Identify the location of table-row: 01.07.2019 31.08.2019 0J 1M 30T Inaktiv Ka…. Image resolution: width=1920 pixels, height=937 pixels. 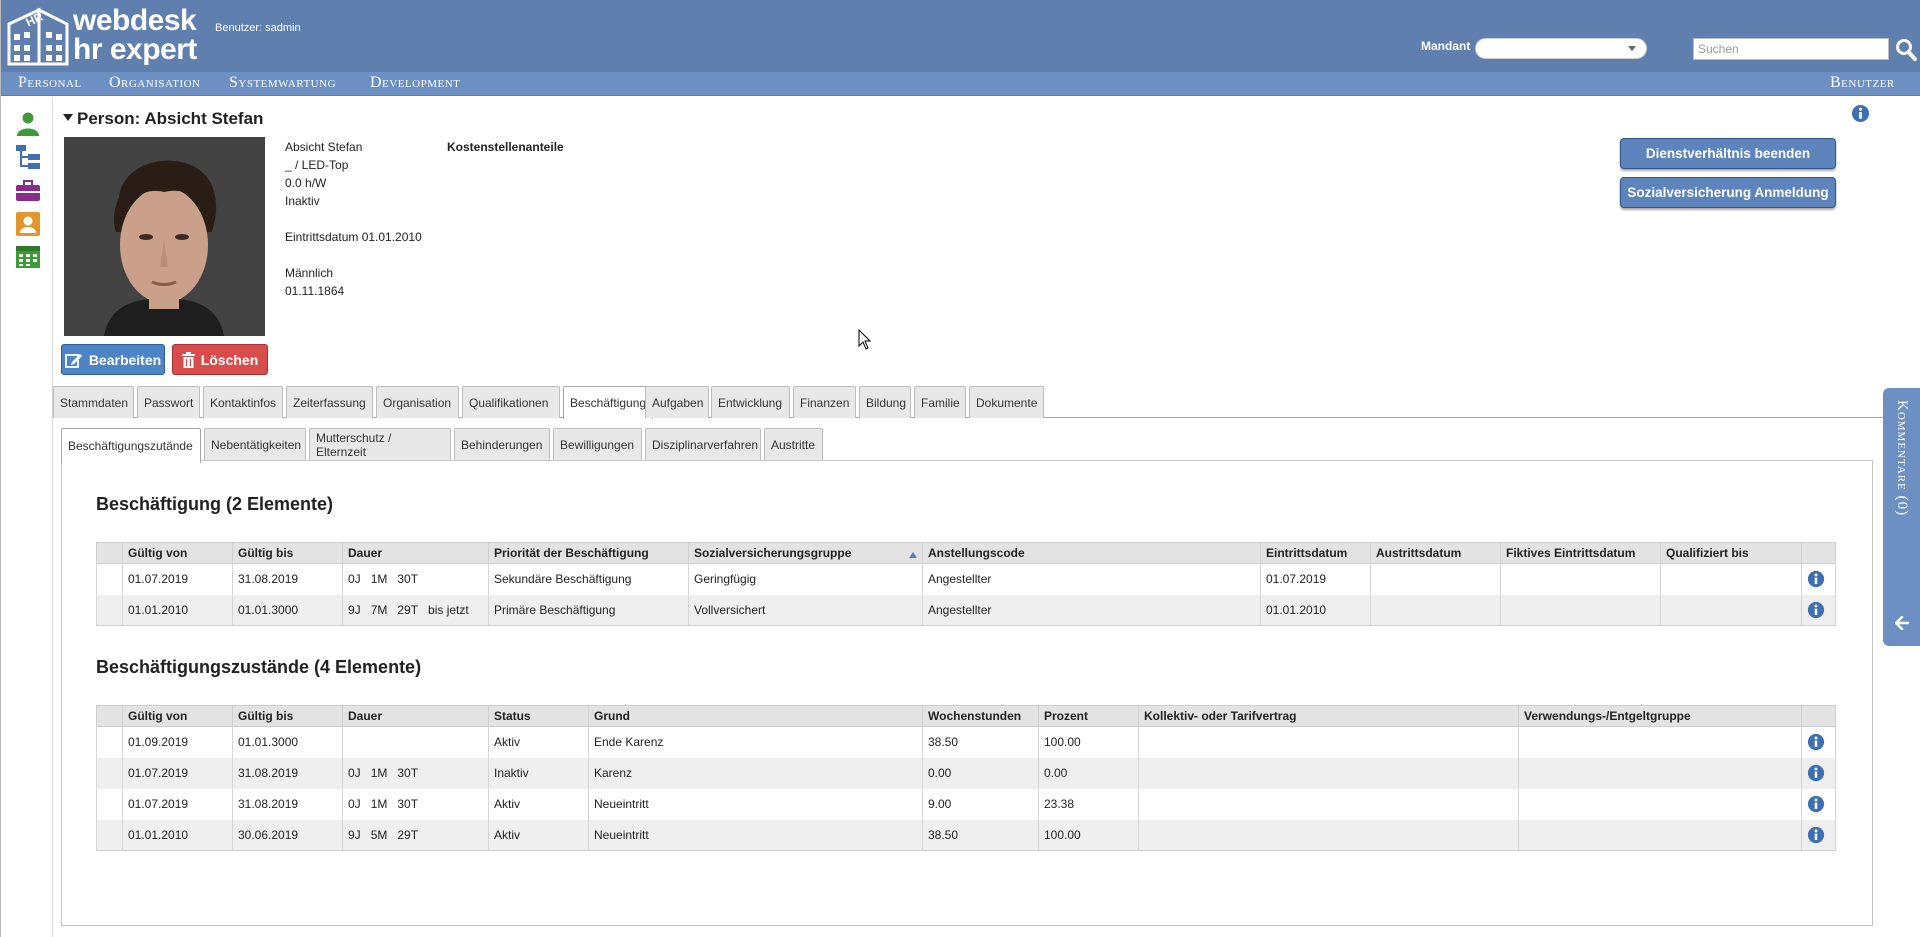
(966, 773).